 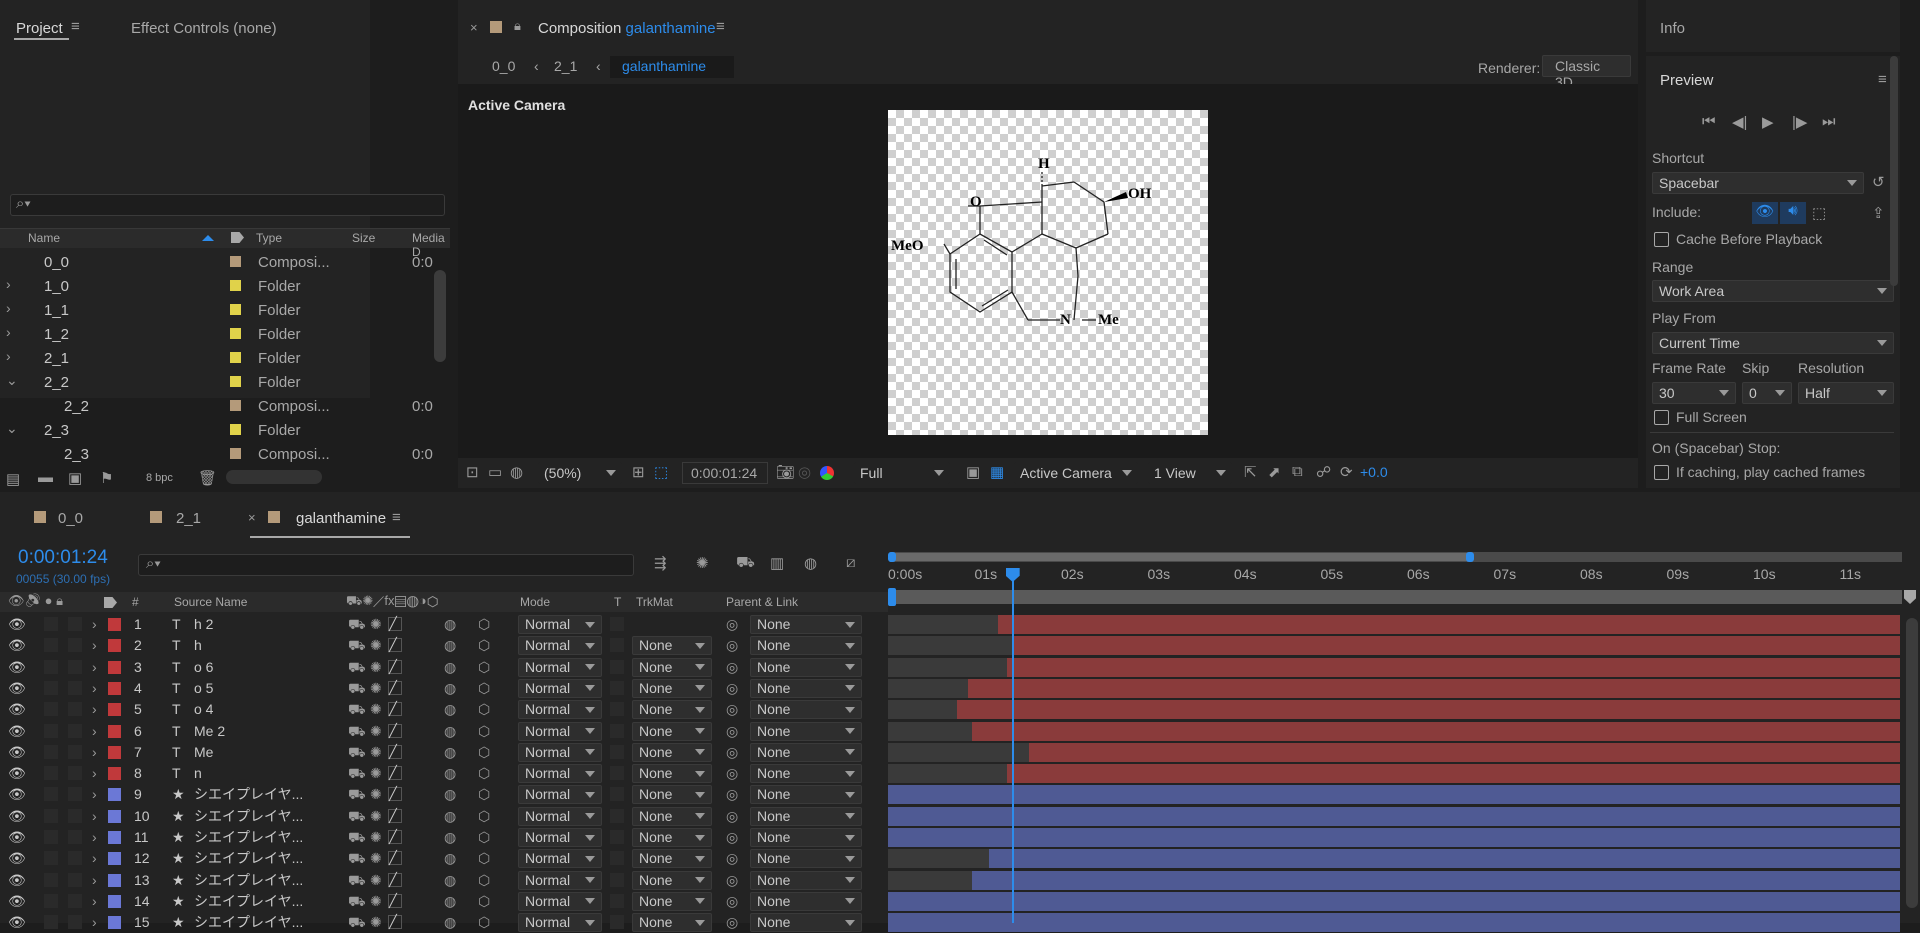 I want to click on include-video-icon: 👁︎, so click(x=1765, y=213).